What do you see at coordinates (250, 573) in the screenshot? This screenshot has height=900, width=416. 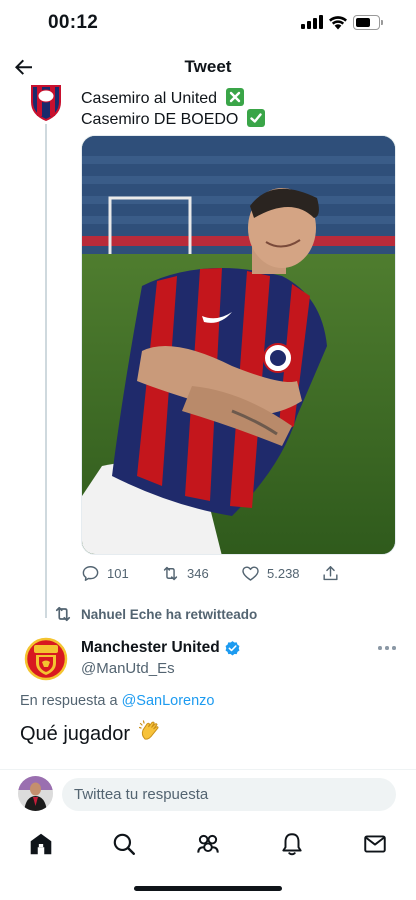 I see `heart-icon` at bounding box center [250, 573].